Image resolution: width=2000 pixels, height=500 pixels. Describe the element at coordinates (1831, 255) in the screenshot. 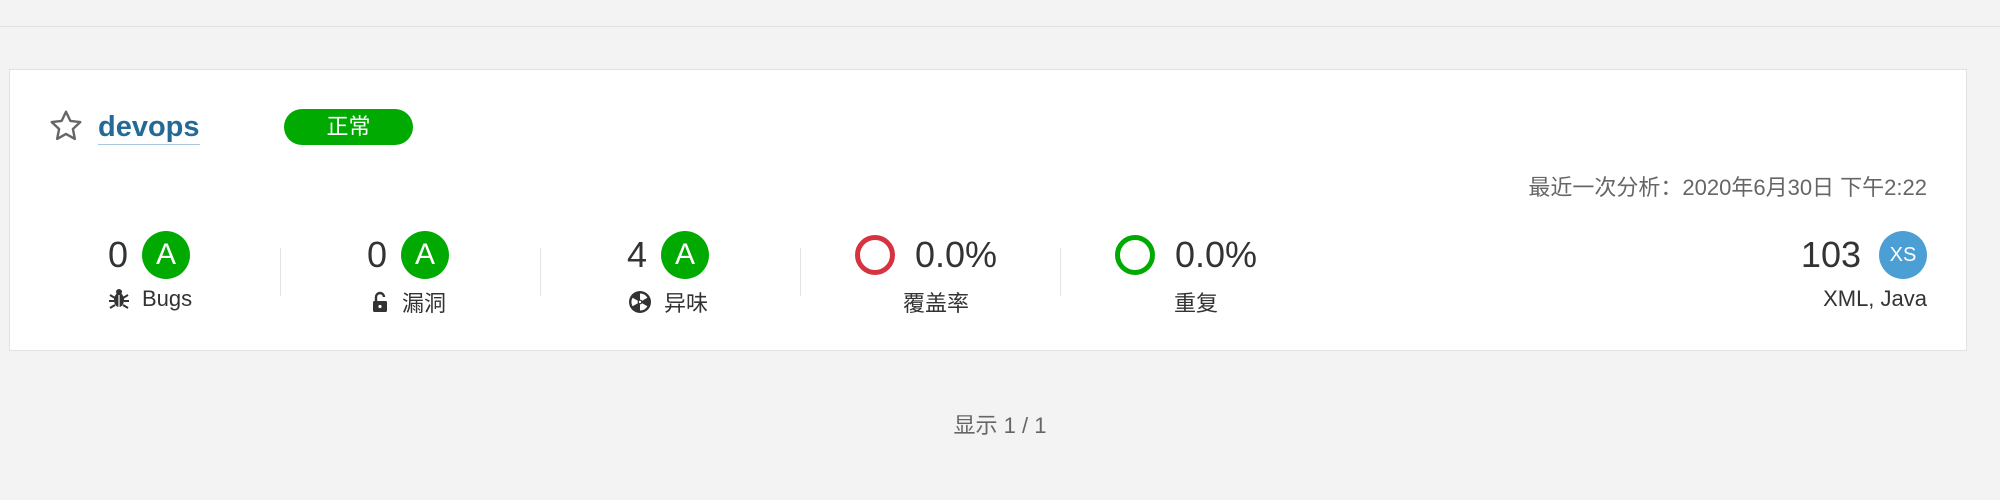

I see `lines-of-code-value: 103` at that location.